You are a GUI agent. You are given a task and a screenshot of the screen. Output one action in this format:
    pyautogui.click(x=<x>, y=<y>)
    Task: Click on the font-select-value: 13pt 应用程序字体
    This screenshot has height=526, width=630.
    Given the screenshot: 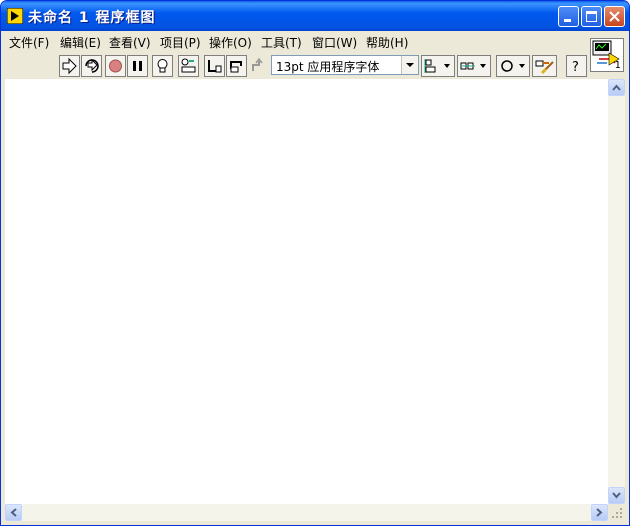 What is the action you would take?
    pyautogui.click(x=328, y=67)
    